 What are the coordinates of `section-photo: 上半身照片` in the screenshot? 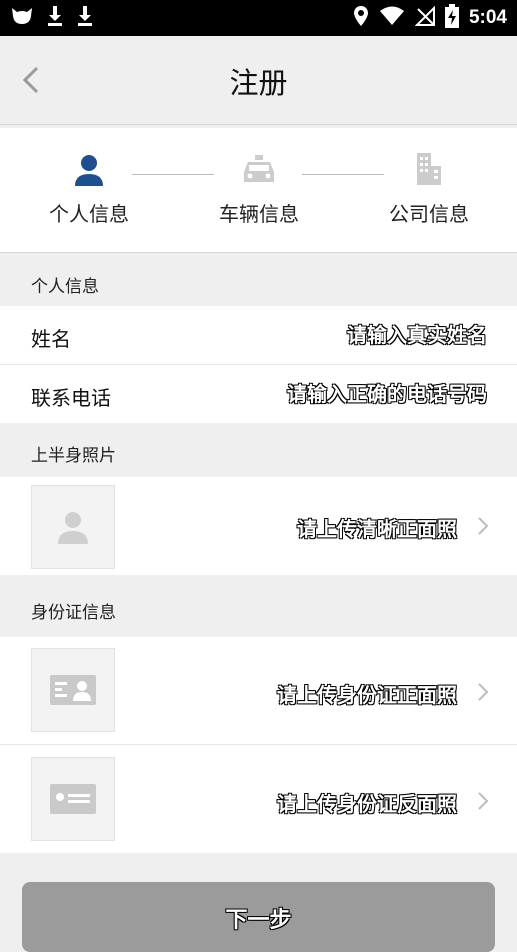 It's located at (258, 453).